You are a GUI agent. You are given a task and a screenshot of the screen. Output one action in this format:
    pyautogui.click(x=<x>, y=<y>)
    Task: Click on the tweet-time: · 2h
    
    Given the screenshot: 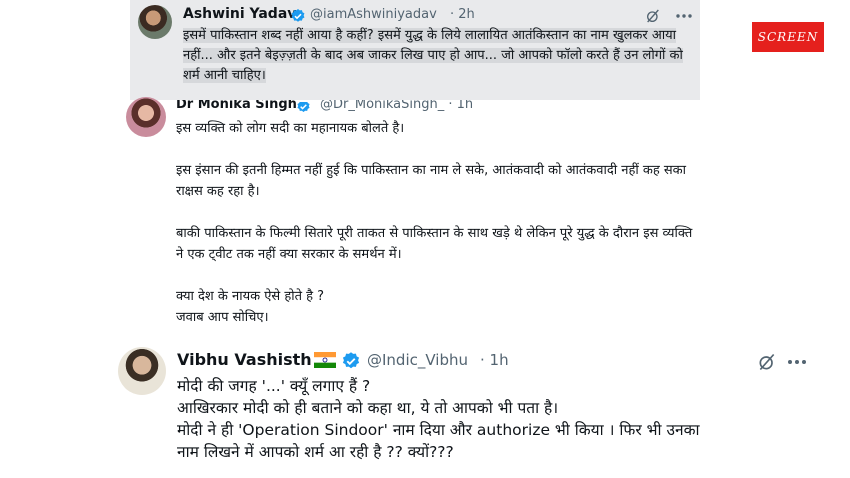 What is the action you would take?
    pyautogui.click(x=462, y=14)
    